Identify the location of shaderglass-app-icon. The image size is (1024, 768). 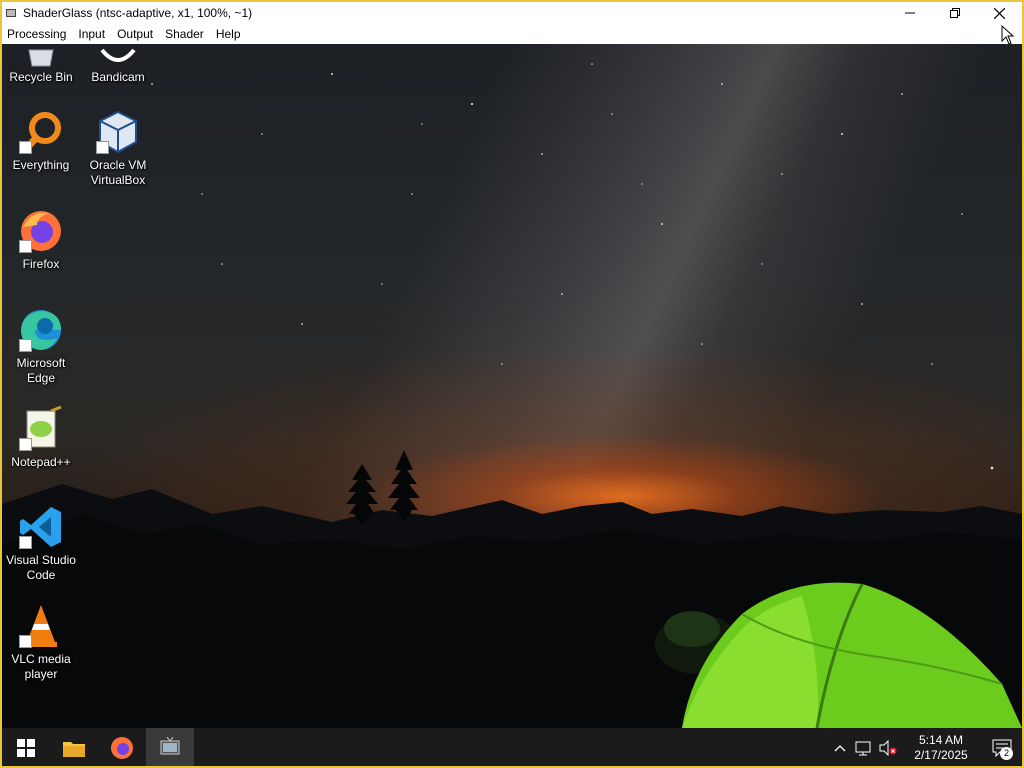
(11, 13).